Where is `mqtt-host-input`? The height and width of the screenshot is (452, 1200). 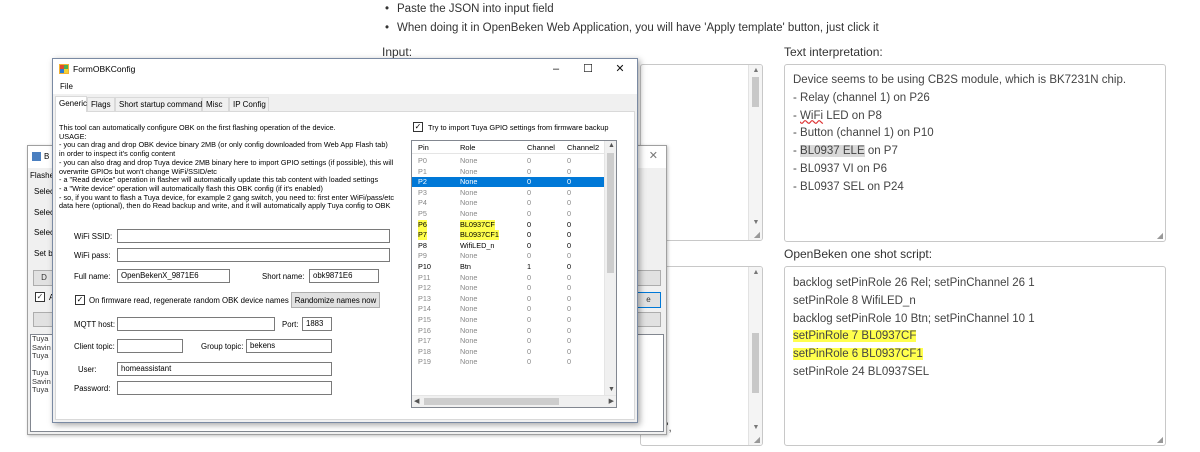
mqtt-host-input is located at coordinates (196, 324).